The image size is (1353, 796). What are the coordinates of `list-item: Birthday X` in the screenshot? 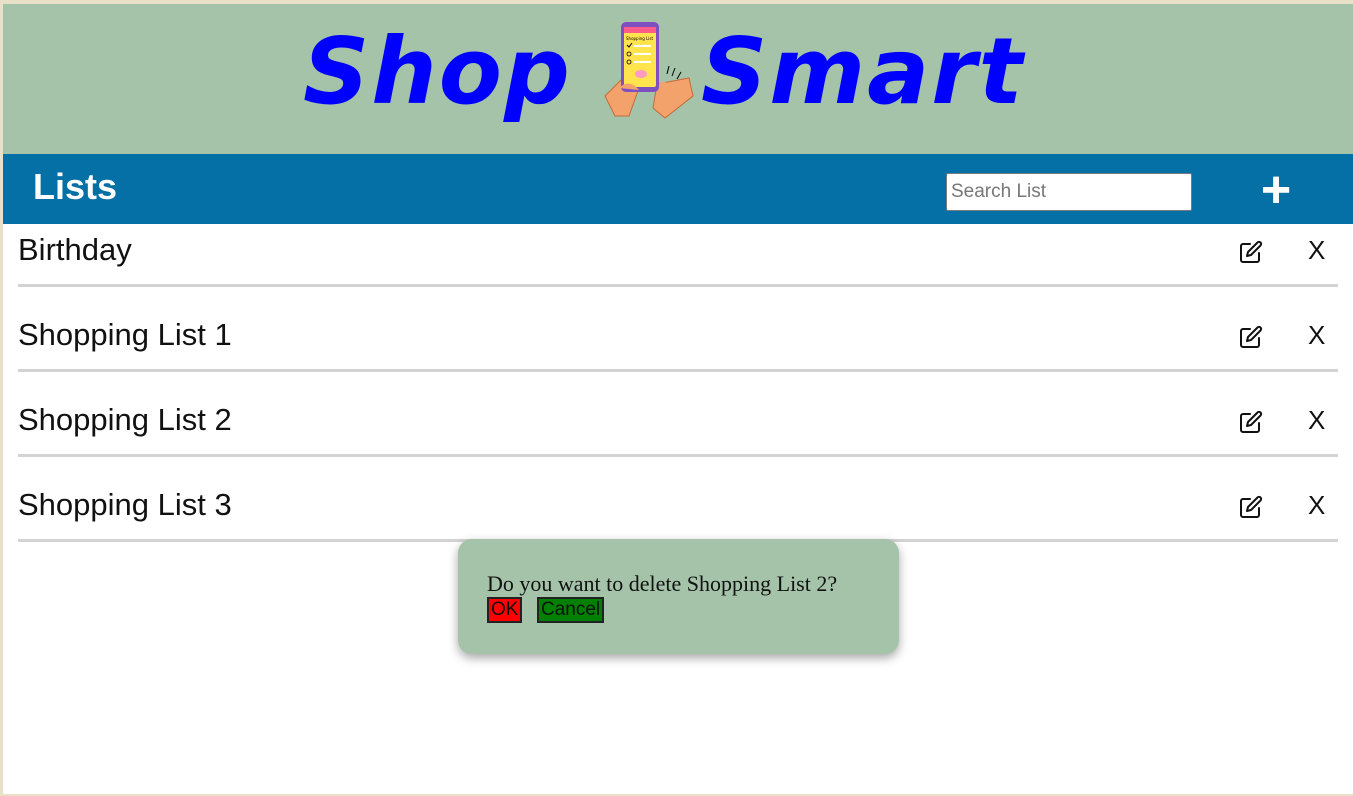 It's located at (678, 255).